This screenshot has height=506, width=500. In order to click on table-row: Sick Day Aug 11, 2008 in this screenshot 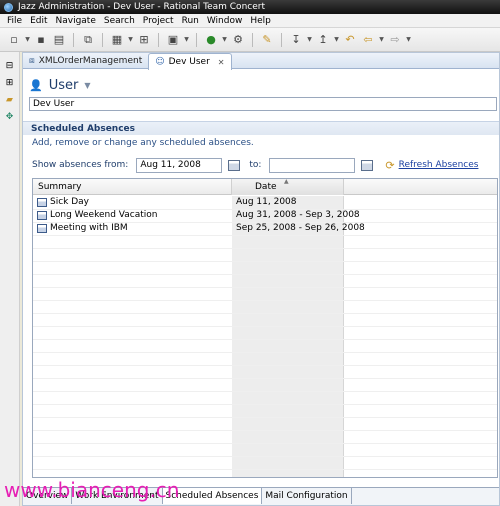, I will do `click(265, 202)`.